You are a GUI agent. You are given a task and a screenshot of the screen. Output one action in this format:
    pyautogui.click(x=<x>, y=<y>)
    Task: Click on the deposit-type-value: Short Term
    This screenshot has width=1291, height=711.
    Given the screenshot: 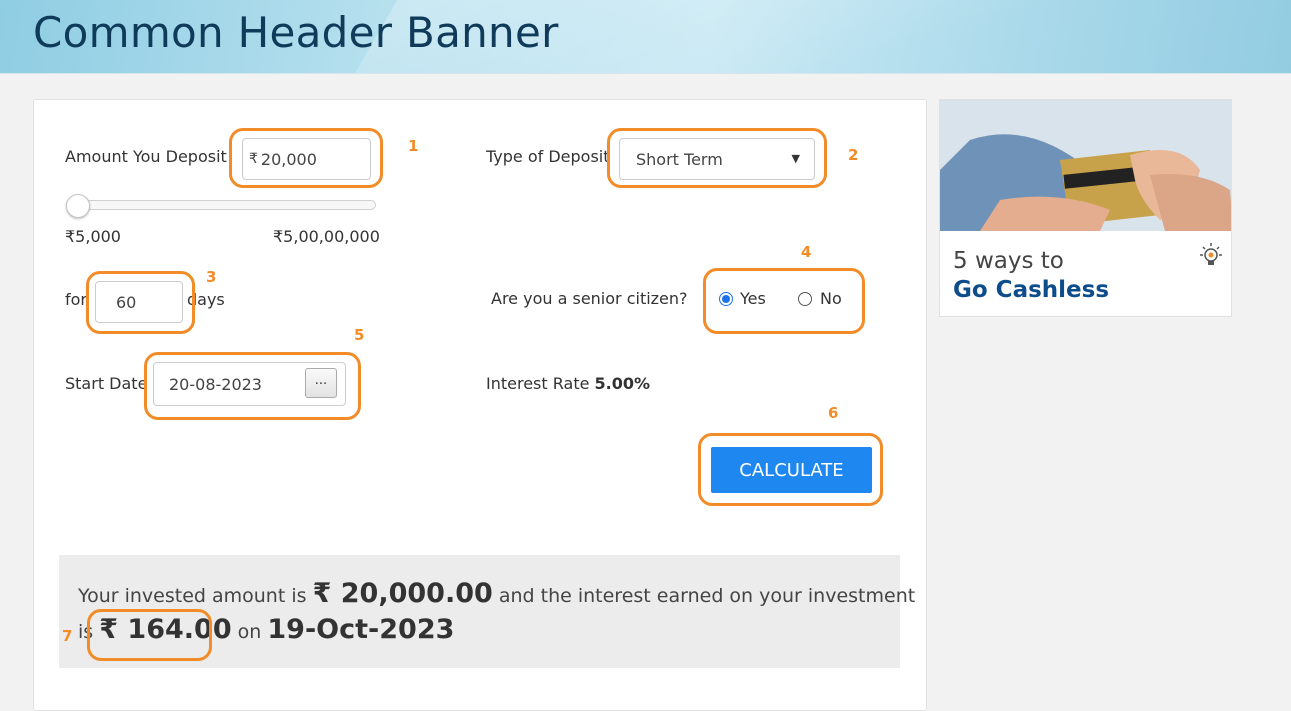 What is the action you would take?
    pyautogui.click(x=679, y=159)
    